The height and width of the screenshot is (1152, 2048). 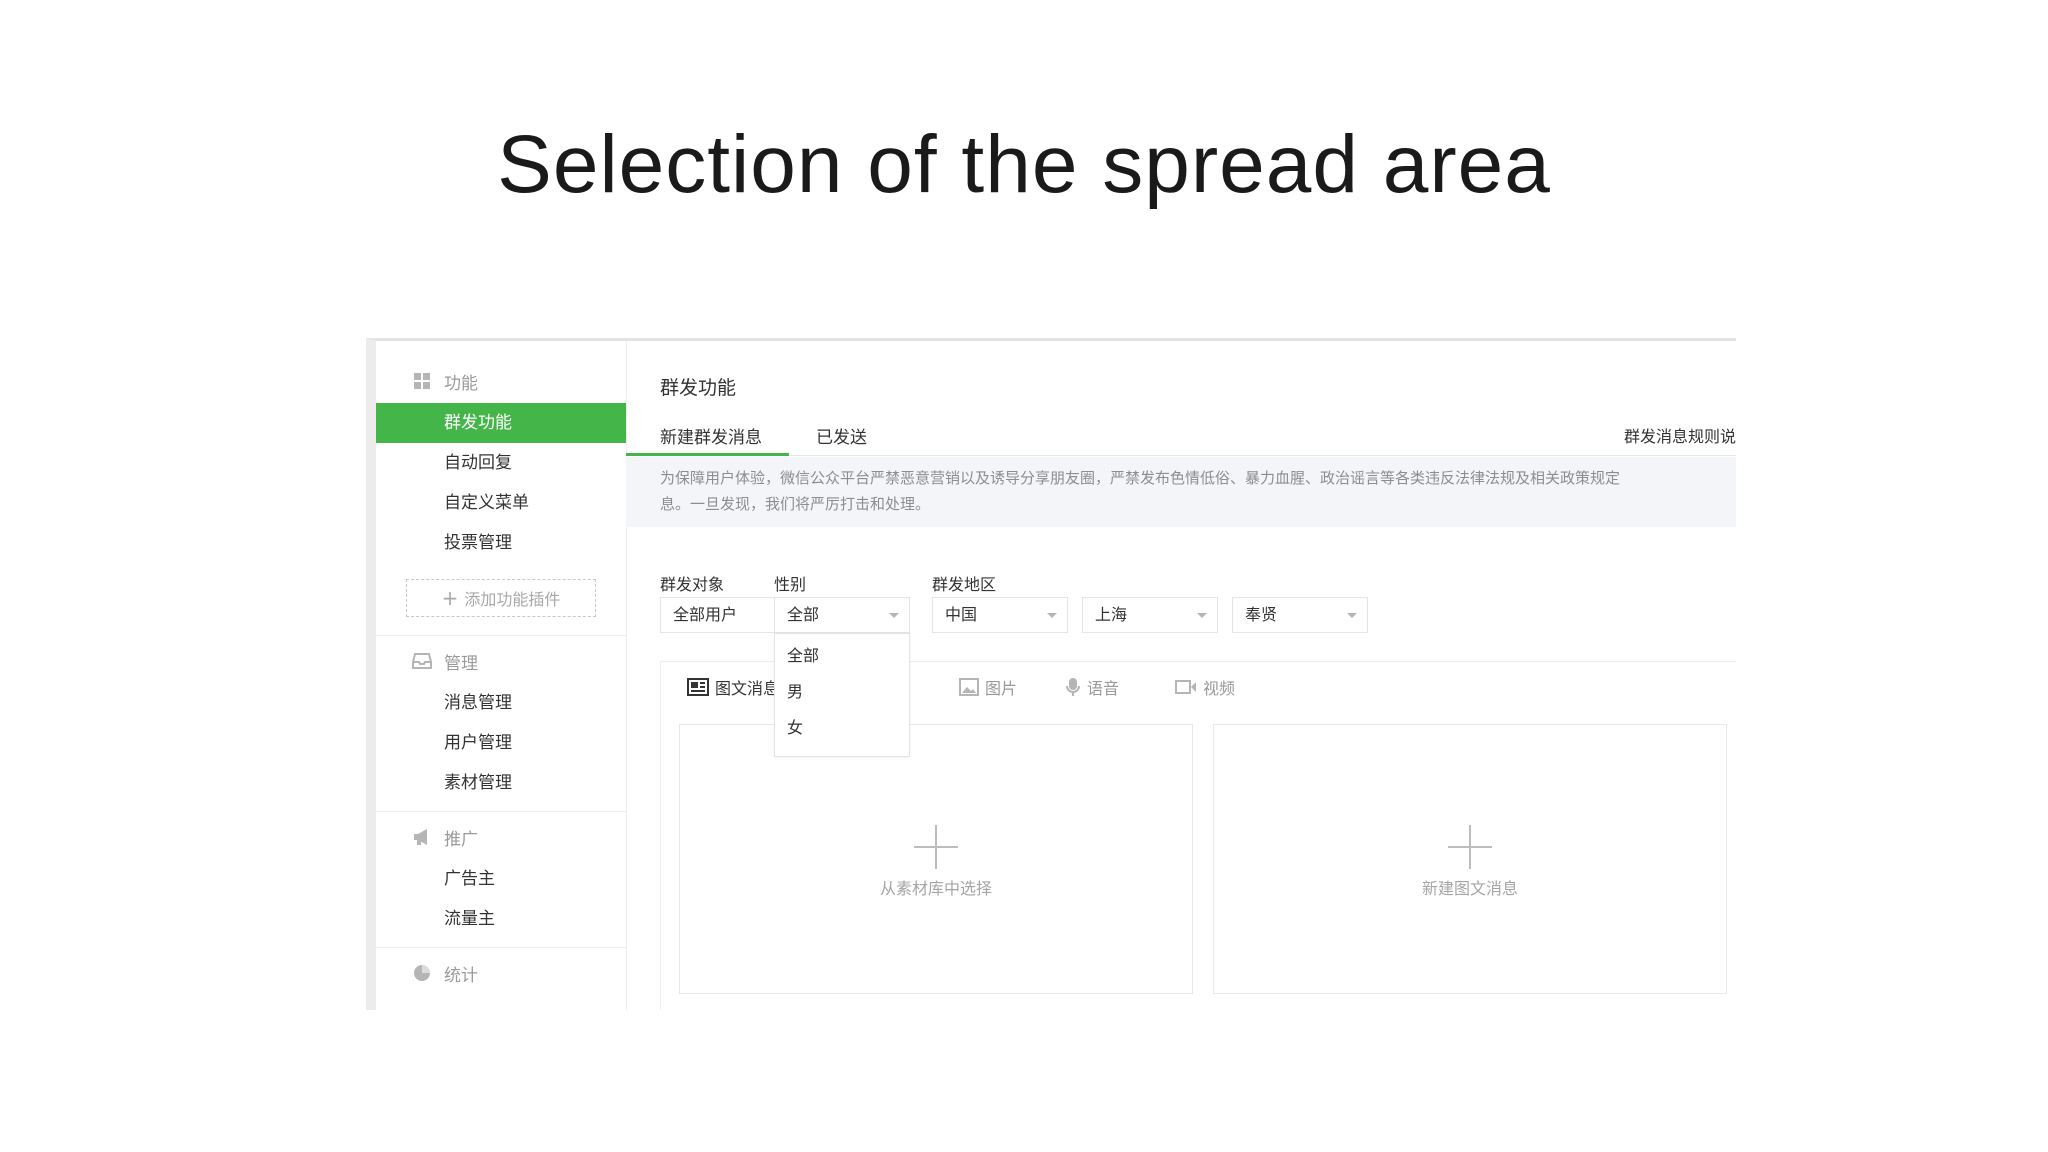 I want to click on country-select: 中国, so click(x=1000, y=615).